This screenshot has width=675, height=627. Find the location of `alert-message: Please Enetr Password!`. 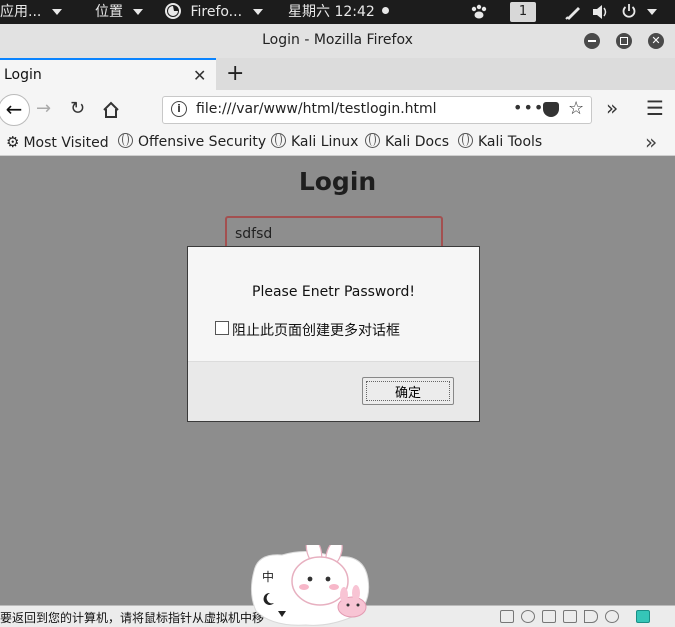

alert-message: Please Enetr Password! is located at coordinates (333, 292).